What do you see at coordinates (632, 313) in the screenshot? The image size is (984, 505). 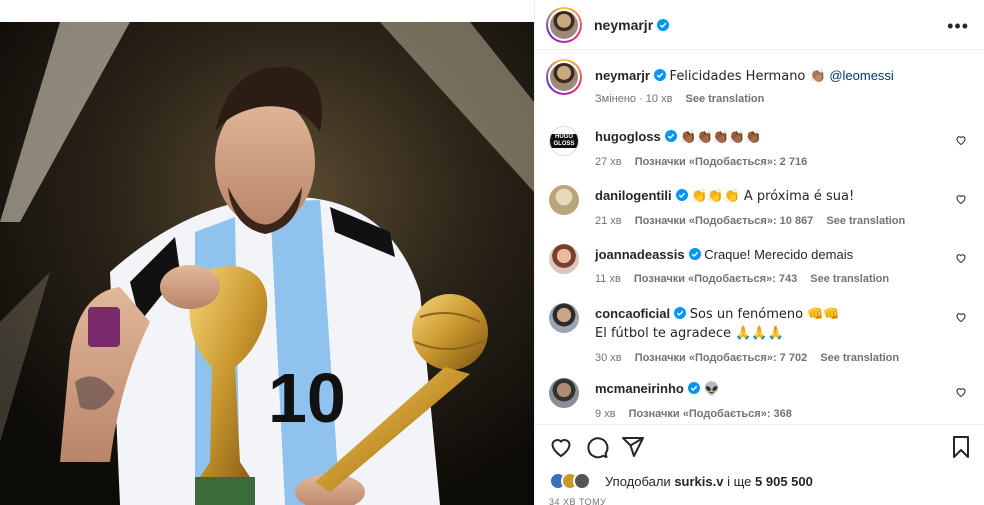 I see `comment-username: concaoficial` at bounding box center [632, 313].